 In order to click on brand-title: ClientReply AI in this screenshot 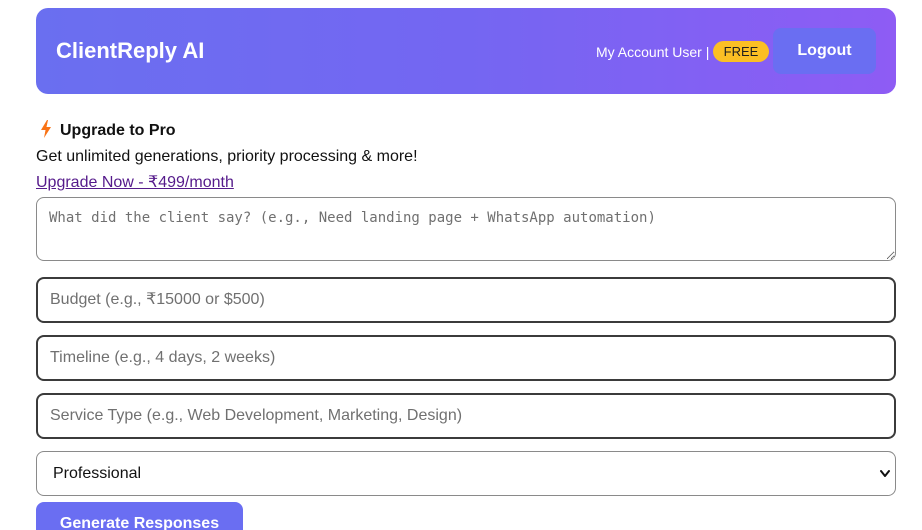, I will do `click(130, 50)`.